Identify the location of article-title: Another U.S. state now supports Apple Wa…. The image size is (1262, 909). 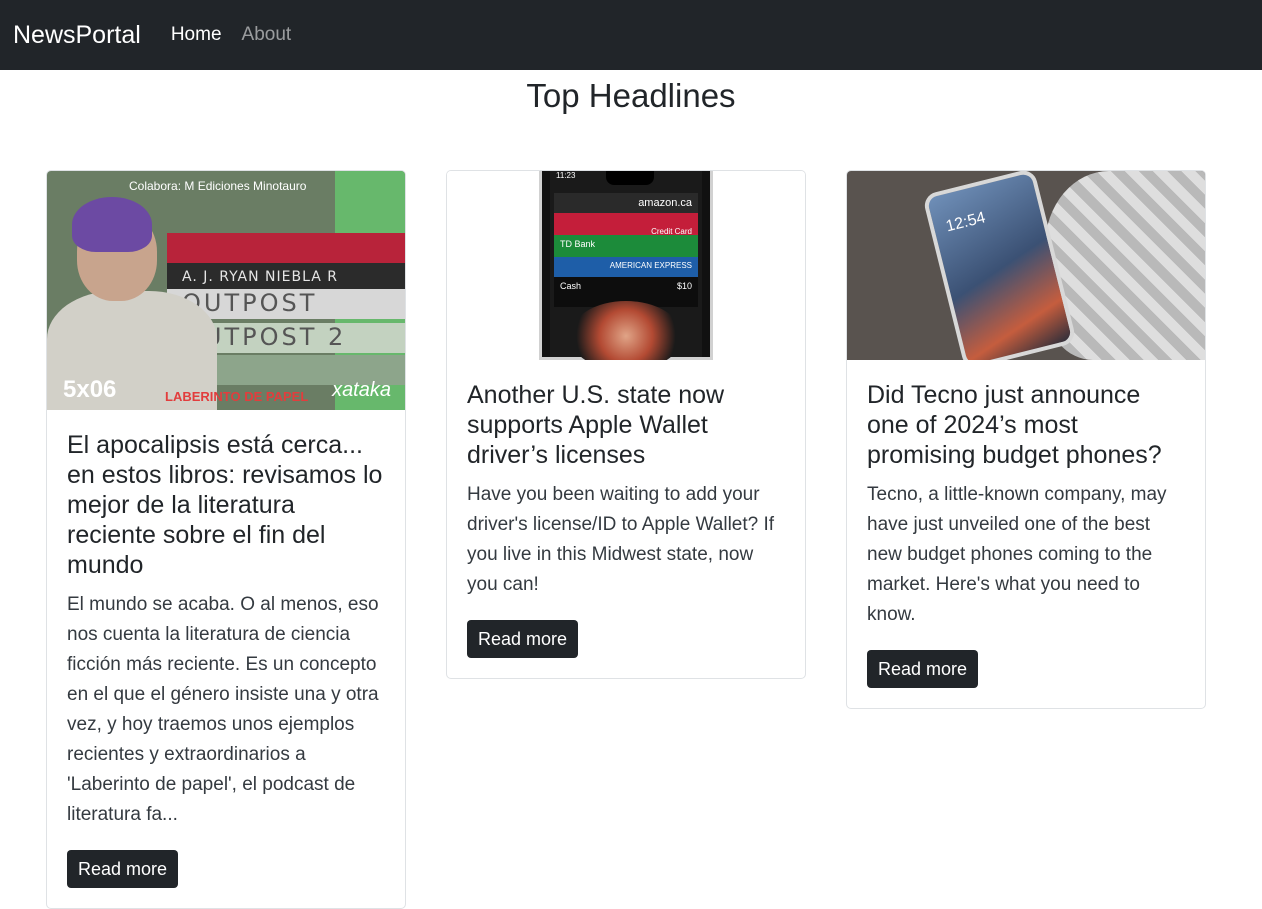
(596, 425).